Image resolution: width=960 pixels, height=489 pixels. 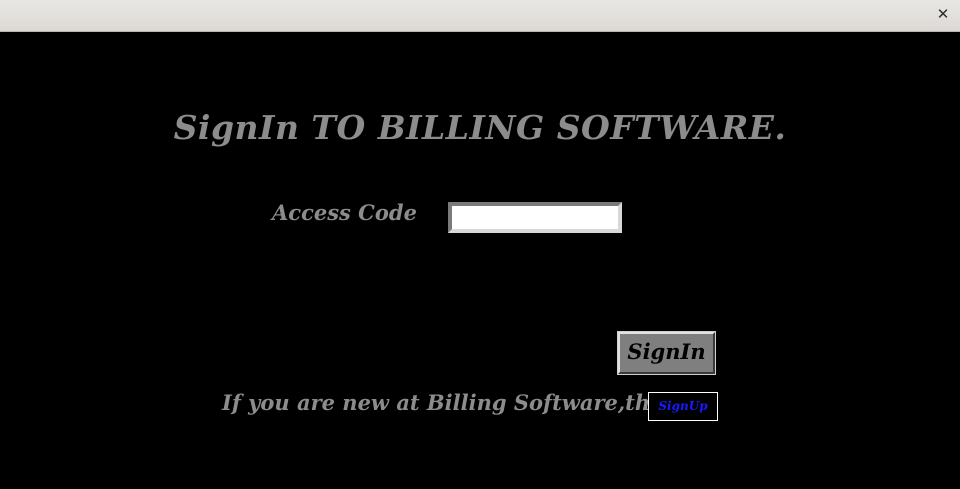 I want to click on access-code-label: Access Code, so click(x=344, y=212).